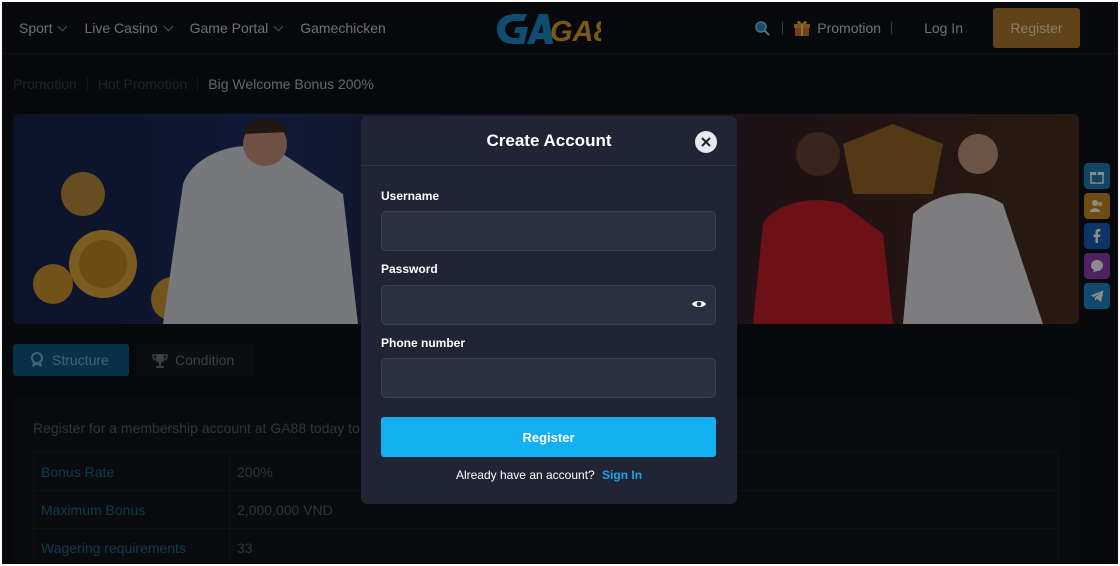  I want to click on username-field, so click(548, 231).